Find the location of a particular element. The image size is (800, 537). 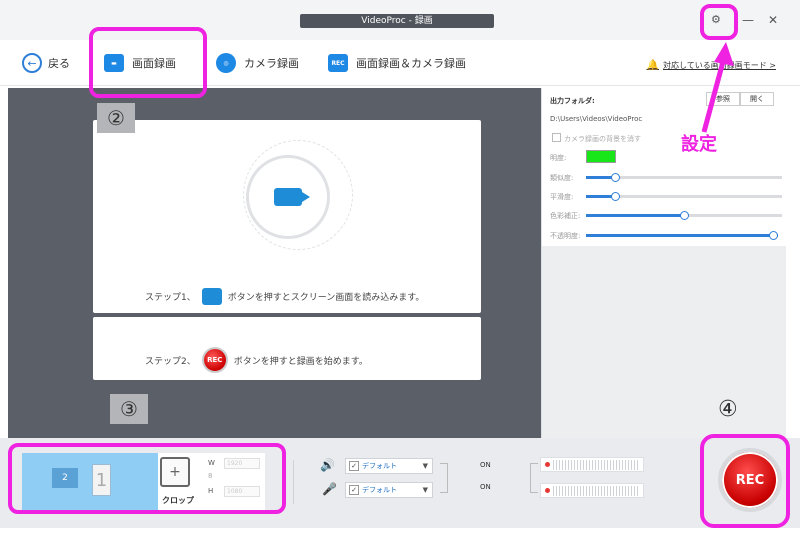

highlight-monitor-crop is located at coordinates (147, 478).